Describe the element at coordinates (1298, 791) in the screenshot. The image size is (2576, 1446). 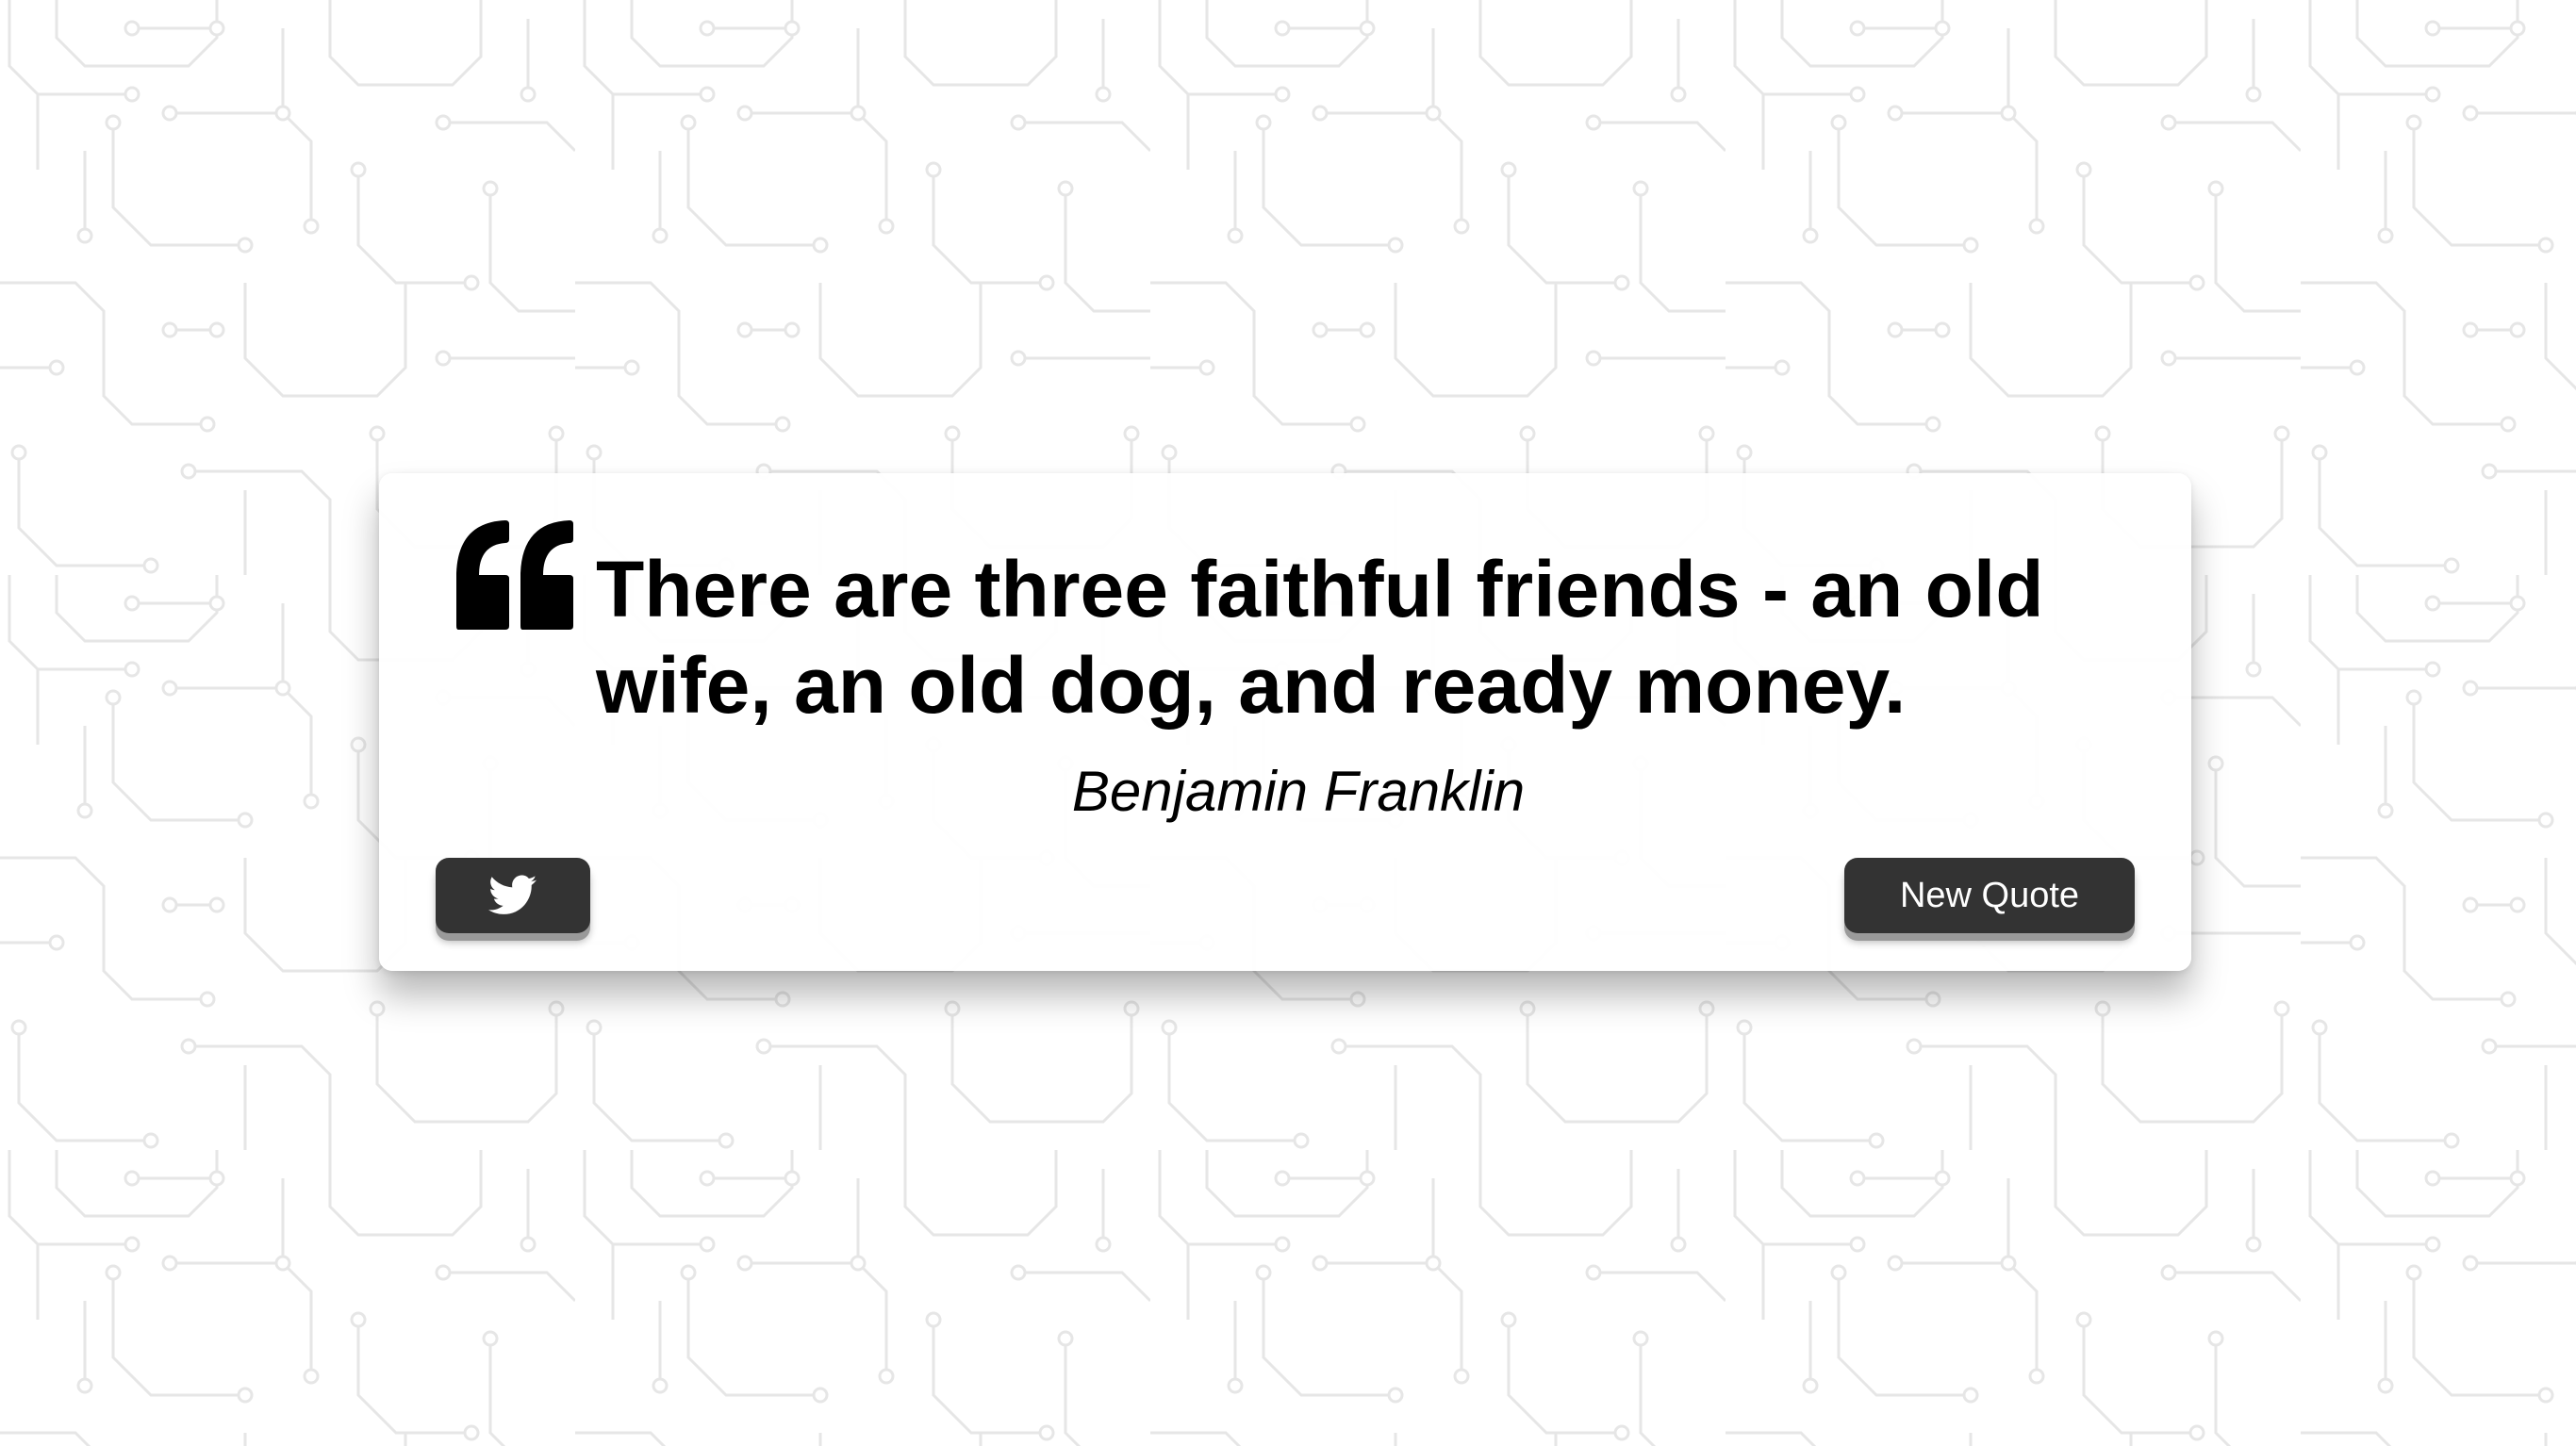
I see `quote-author: Benjamin Franklin` at that location.